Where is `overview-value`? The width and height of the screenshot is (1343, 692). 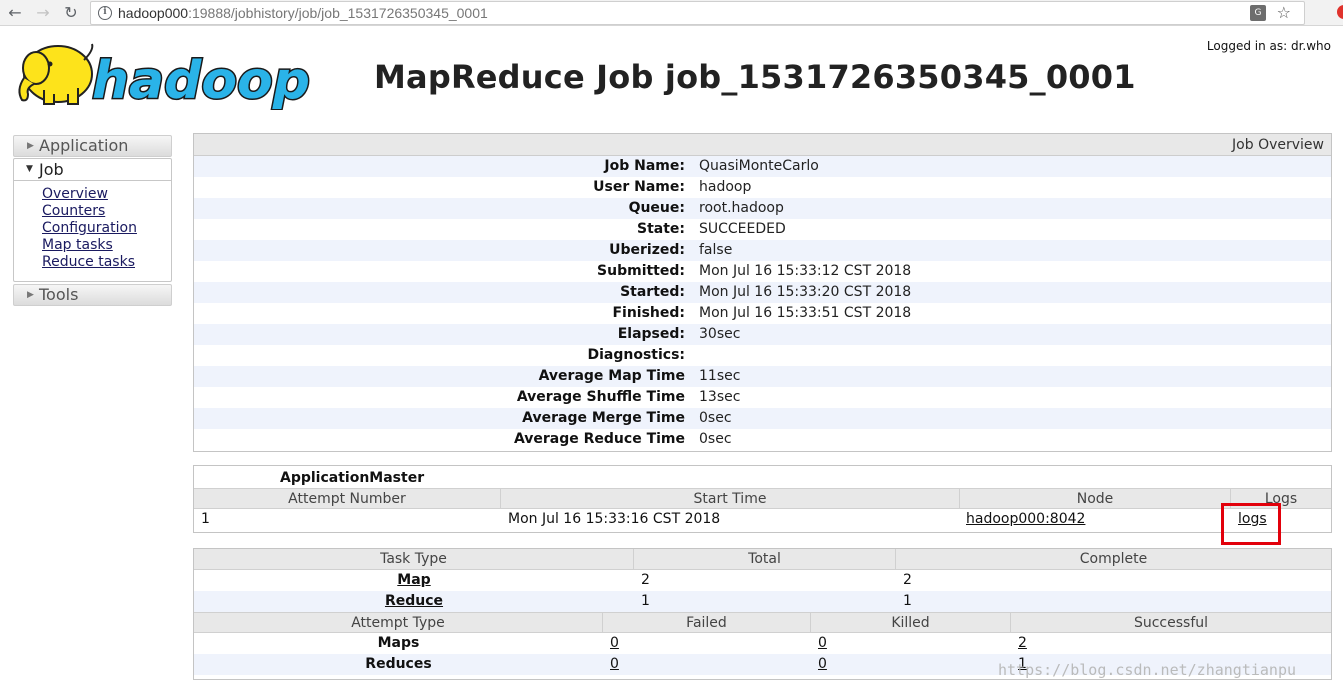 overview-value is located at coordinates (692, 355).